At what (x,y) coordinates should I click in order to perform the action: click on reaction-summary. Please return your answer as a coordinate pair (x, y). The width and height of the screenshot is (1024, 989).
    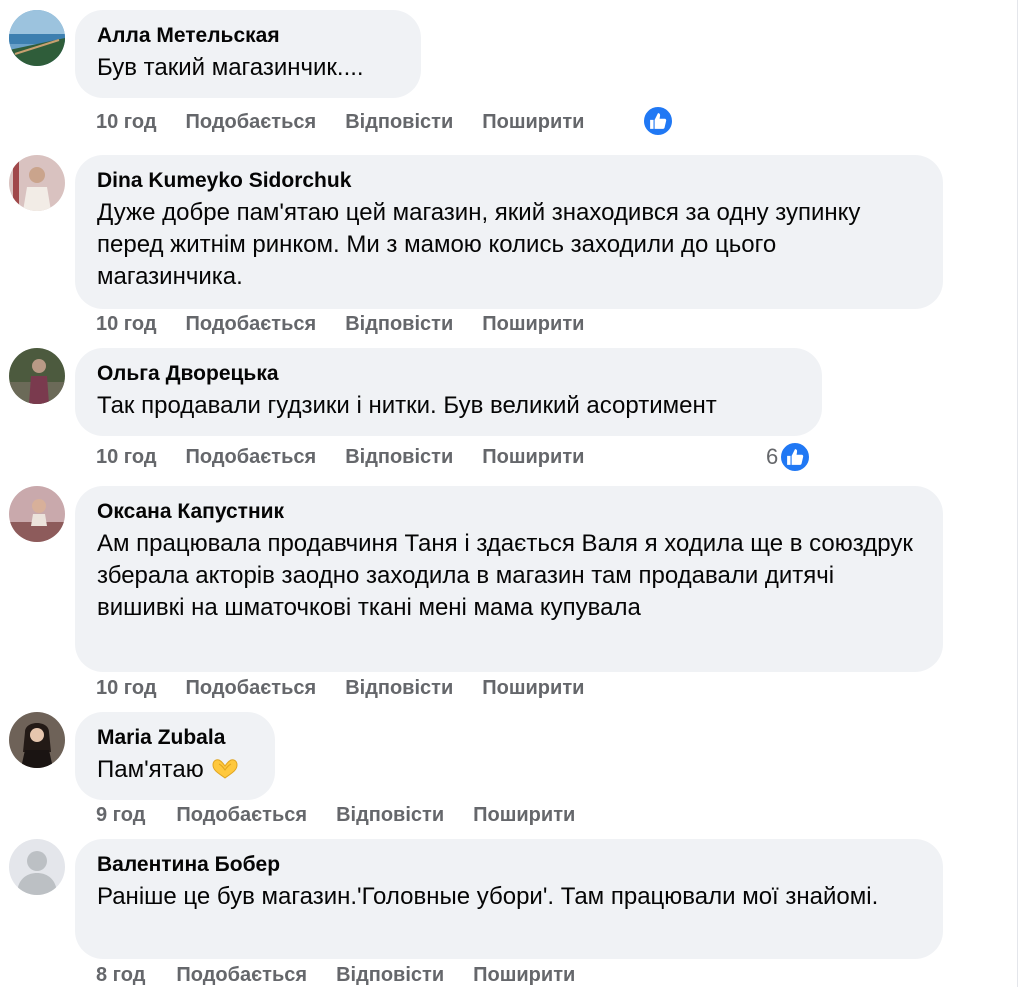
    Looking at the image, I should click on (658, 121).